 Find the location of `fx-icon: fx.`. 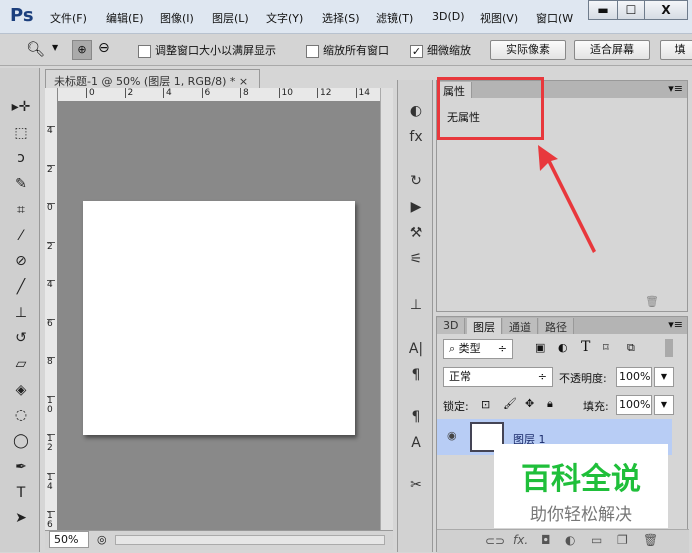

fx-icon: fx. is located at coordinates (520, 540).